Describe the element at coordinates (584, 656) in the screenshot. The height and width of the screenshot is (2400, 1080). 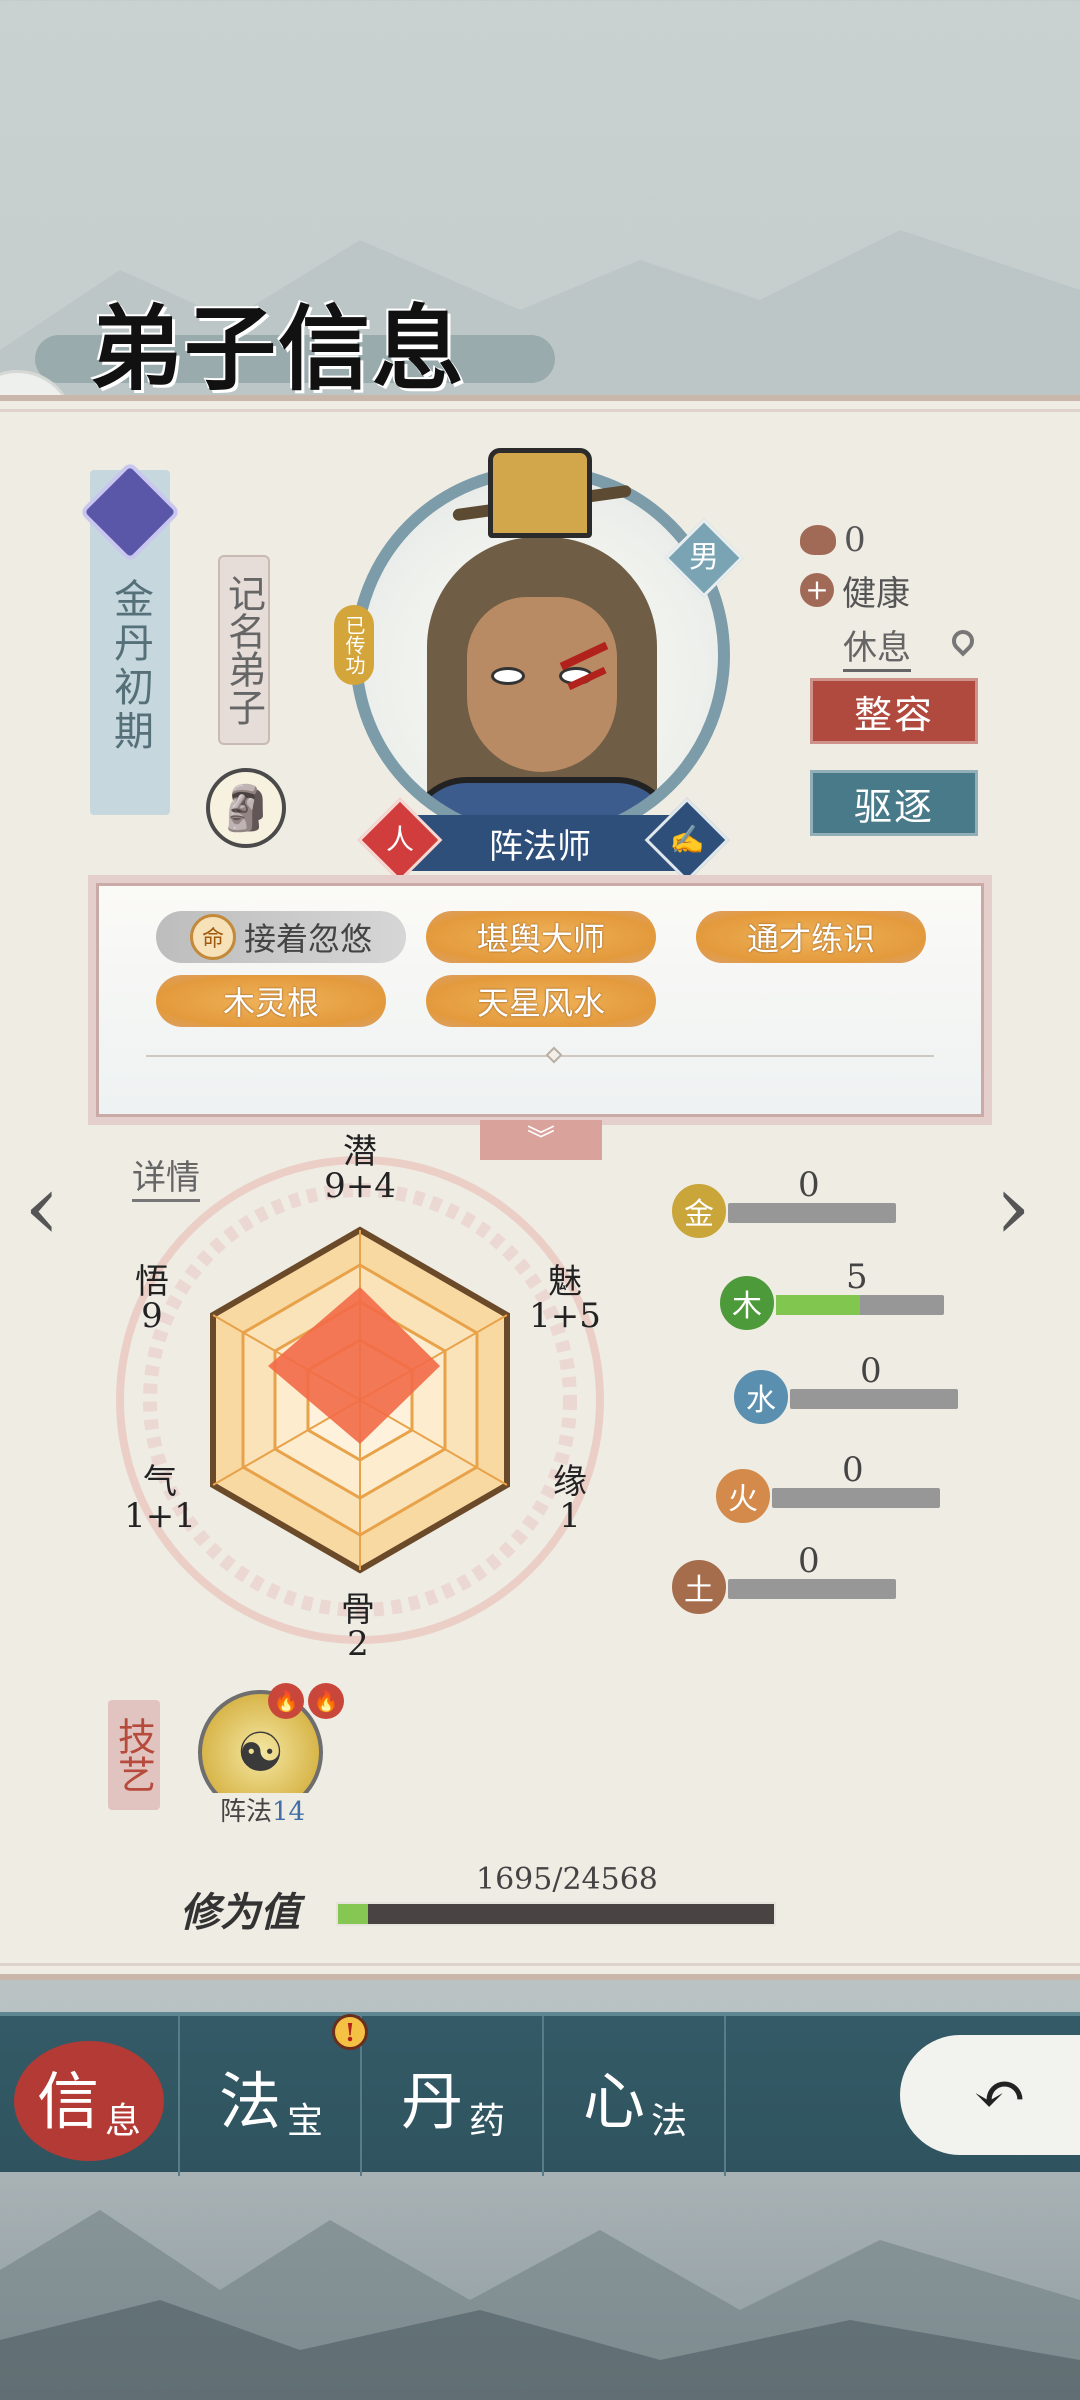
I see `portrait-scar` at that location.